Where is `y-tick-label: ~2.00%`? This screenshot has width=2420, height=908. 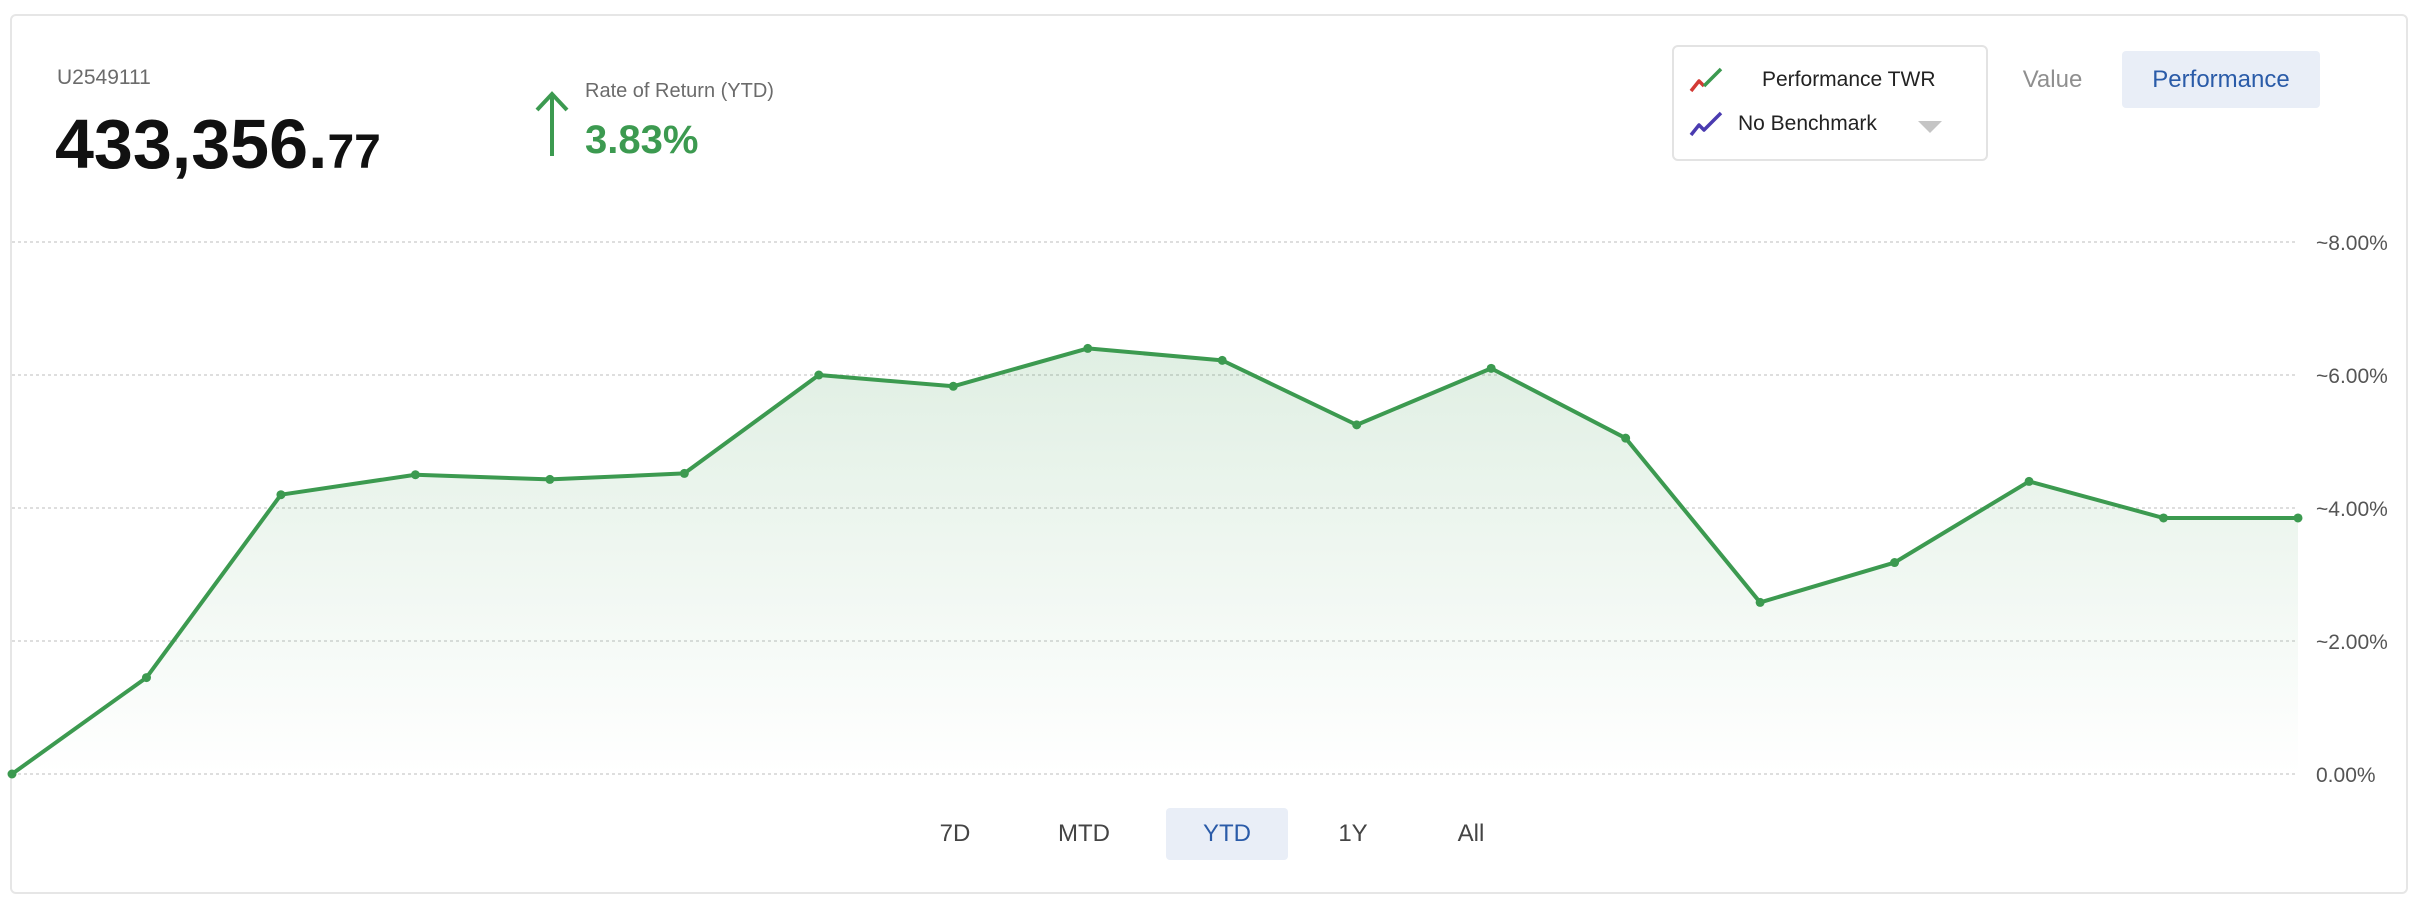
y-tick-label: ~2.00% is located at coordinates (2352, 642).